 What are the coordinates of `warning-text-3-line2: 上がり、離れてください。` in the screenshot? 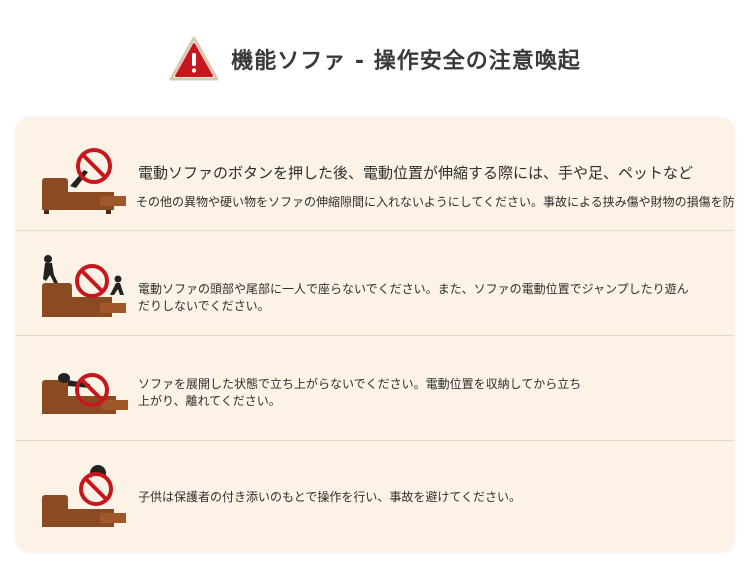 It's located at (209, 401).